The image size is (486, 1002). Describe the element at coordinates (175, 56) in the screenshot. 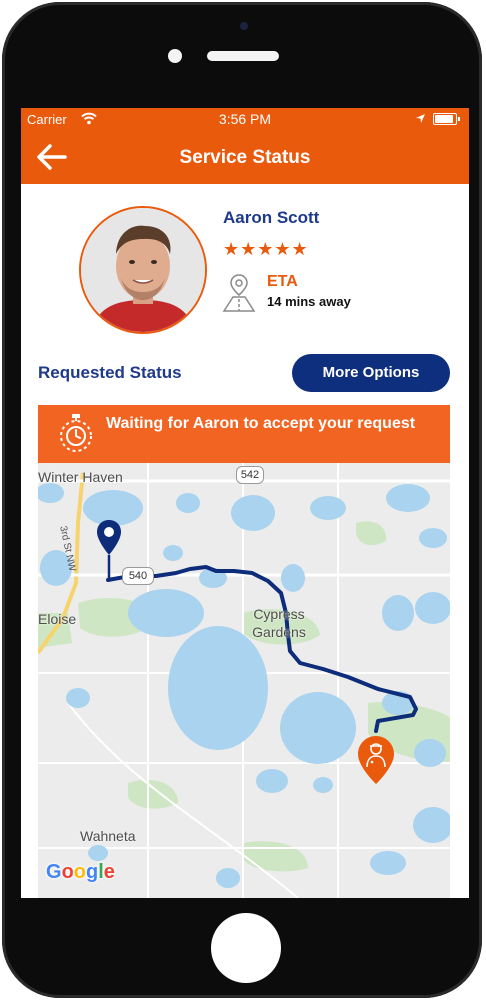

I see `front-sensor` at that location.